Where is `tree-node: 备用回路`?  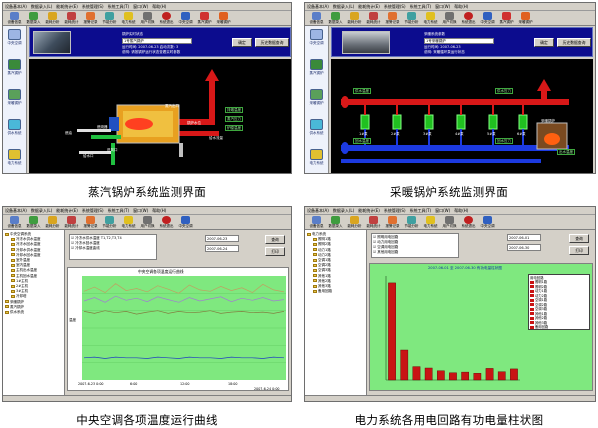 tree-node: 备用回路 is located at coordinates (336, 291).